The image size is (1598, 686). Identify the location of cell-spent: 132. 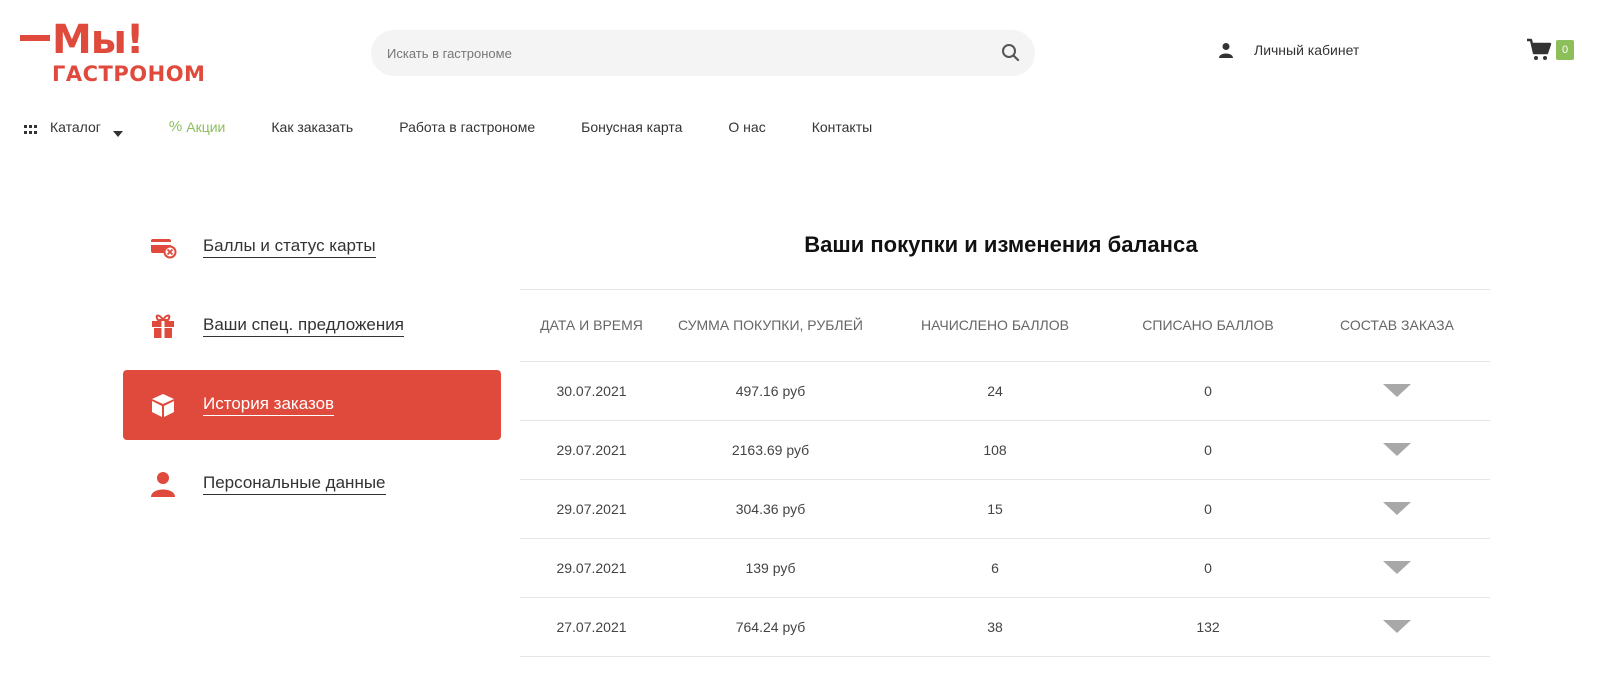
(1208, 627).